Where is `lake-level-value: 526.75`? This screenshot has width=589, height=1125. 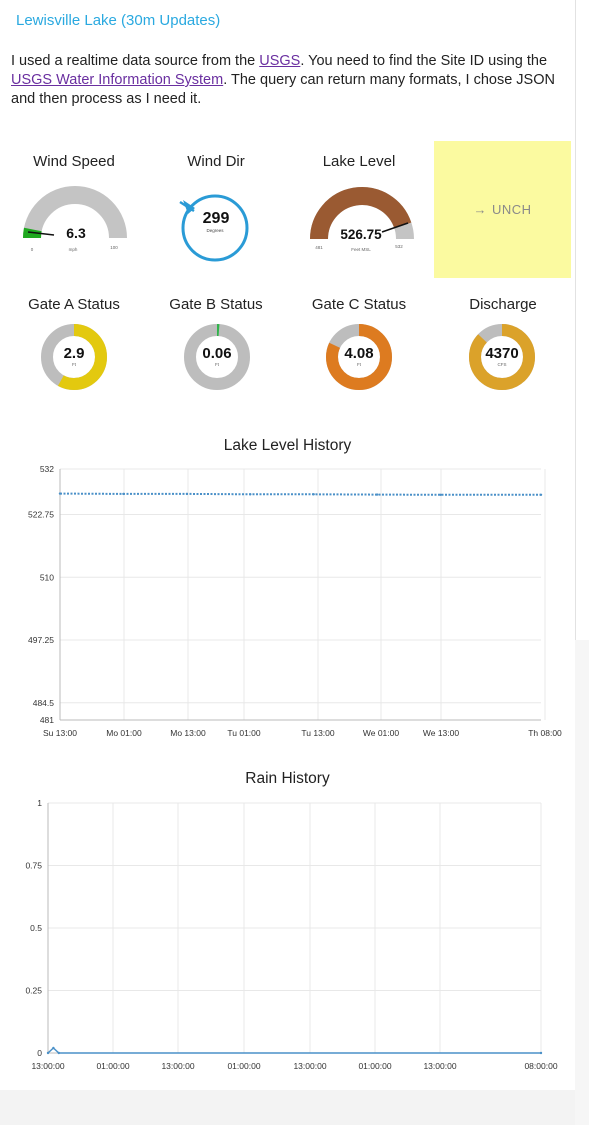
lake-level-value: 526.75 is located at coordinates (361, 234).